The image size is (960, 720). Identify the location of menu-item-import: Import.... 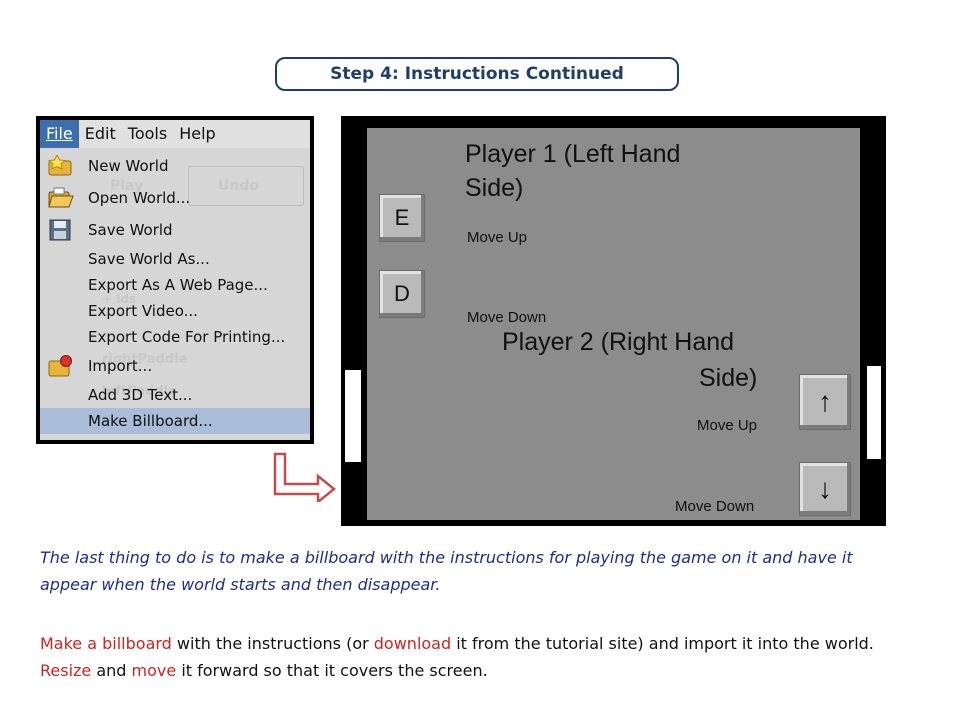
(175, 366).